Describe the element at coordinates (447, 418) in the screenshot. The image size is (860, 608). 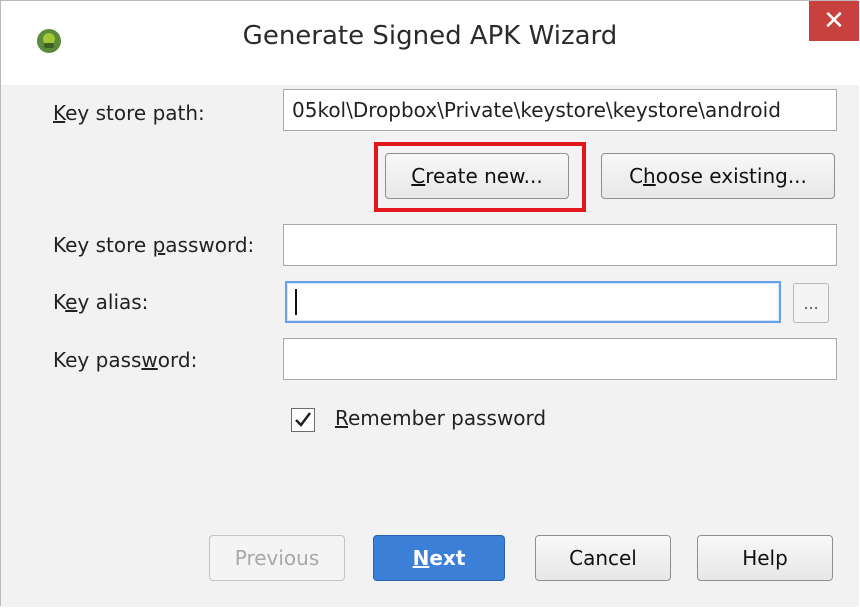
I see `remember-password-rest: emember password` at that location.